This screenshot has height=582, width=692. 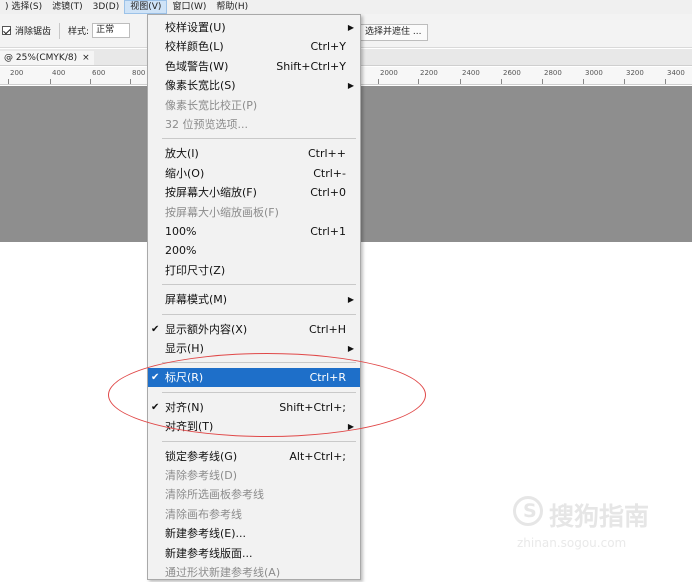 I want to click on menu-item: 200%, so click(x=254, y=250).